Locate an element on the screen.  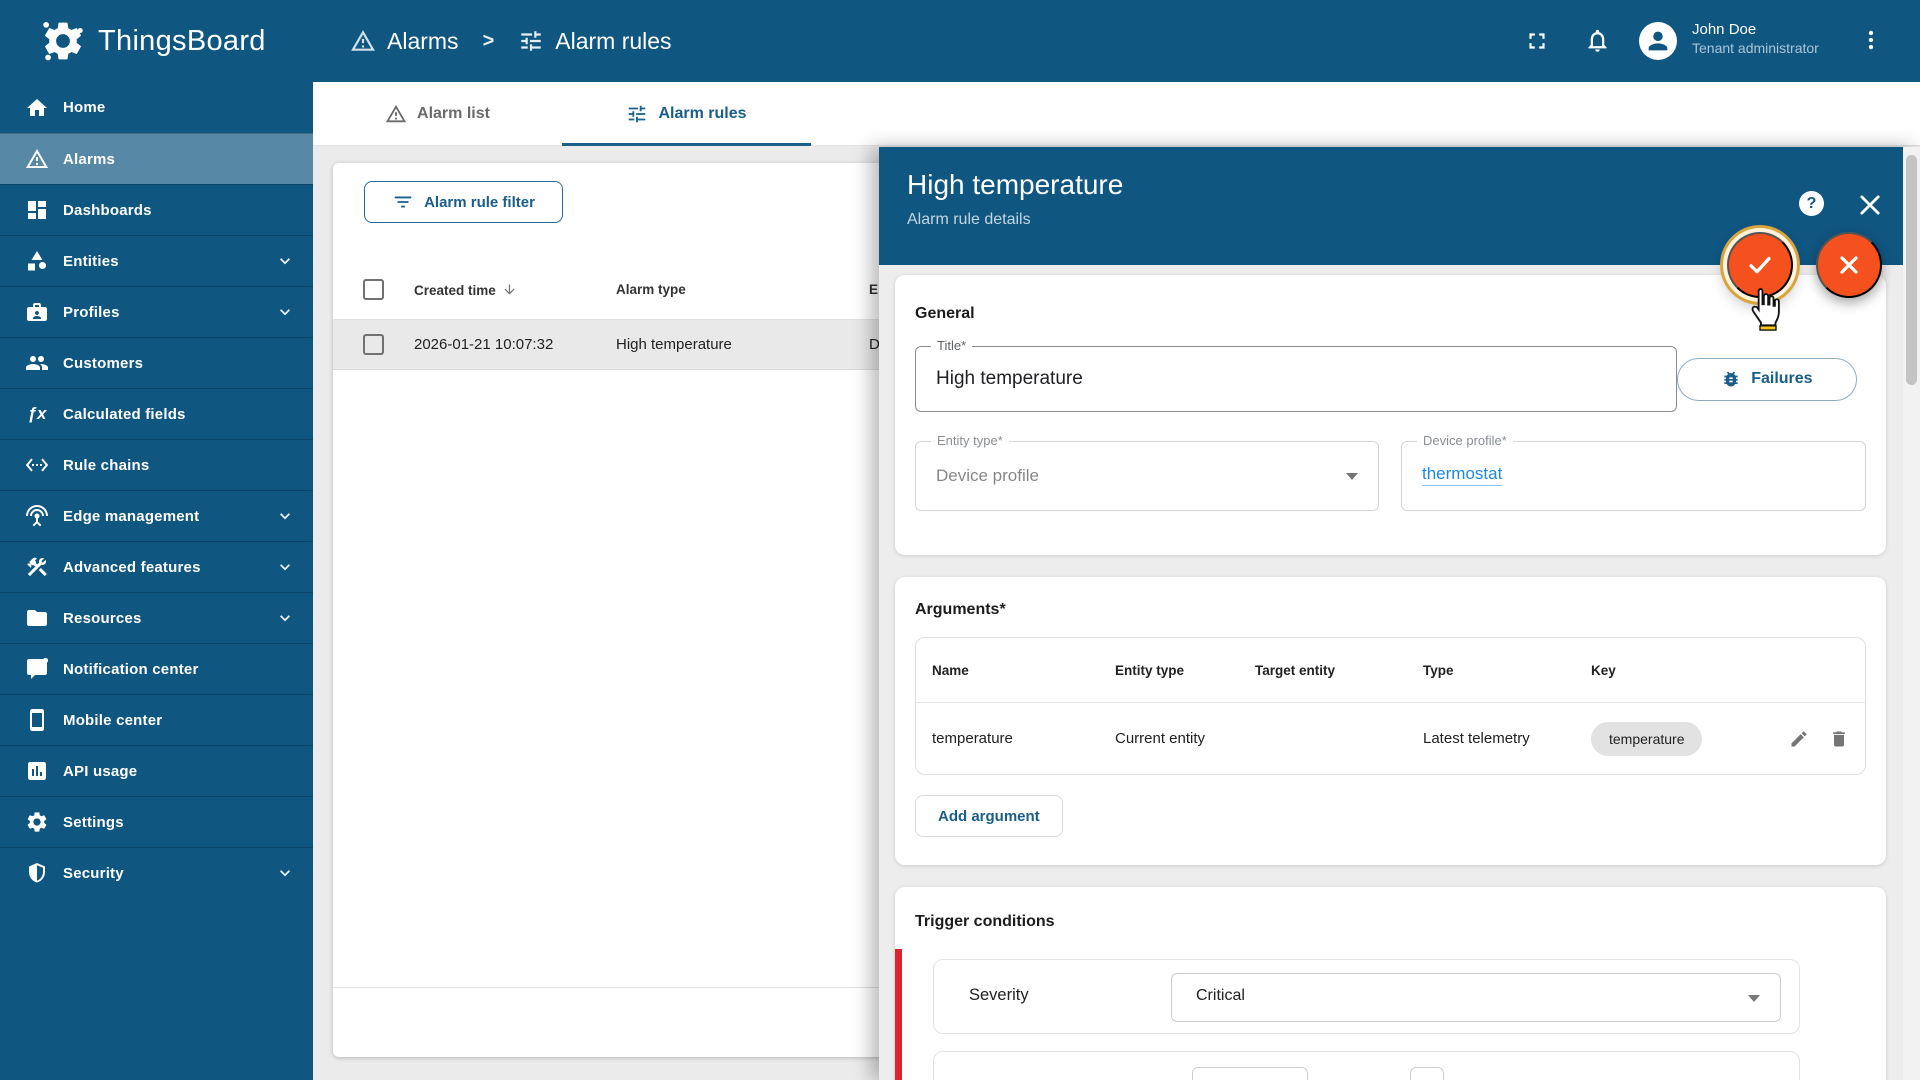
column-header-target-entity: Target entity is located at coordinates (1295, 670).